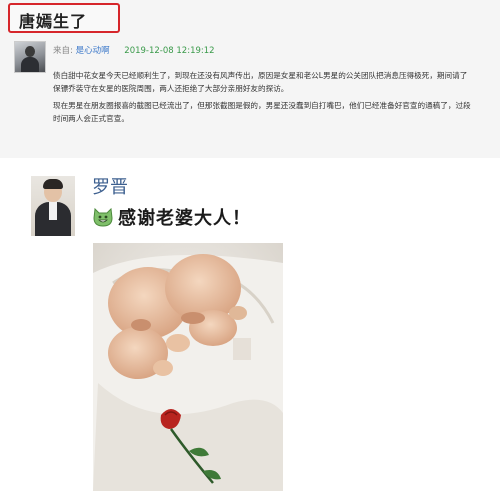 Image resolution: width=500 pixels, height=495 pixels. What do you see at coordinates (53, 206) in the screenshot?
I see `user-avatar` at bounding box center [53, 206].